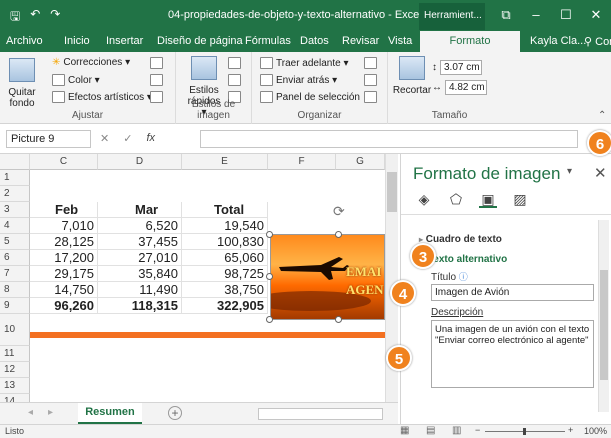 The image size is (611, 438). Describe the element at coordinates (456, 199) in the screenshot. I see `effects-icon: ⬠` at that location.